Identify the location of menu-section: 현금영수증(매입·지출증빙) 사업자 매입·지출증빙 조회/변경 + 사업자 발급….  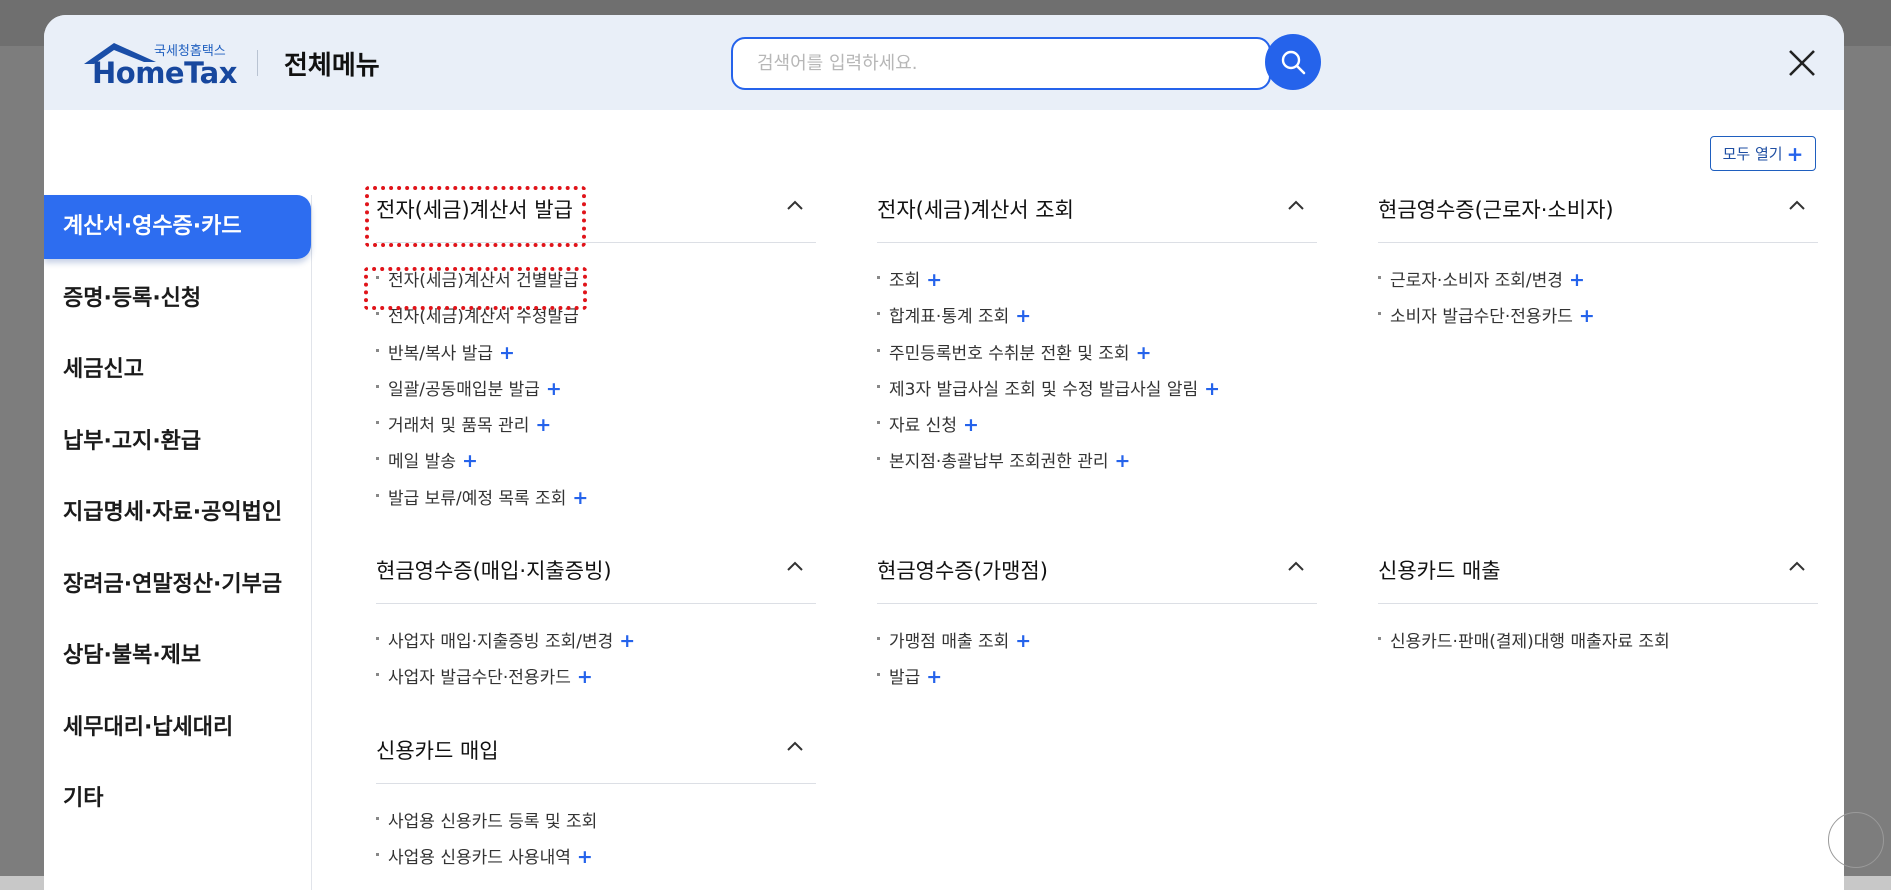
(596, 619).